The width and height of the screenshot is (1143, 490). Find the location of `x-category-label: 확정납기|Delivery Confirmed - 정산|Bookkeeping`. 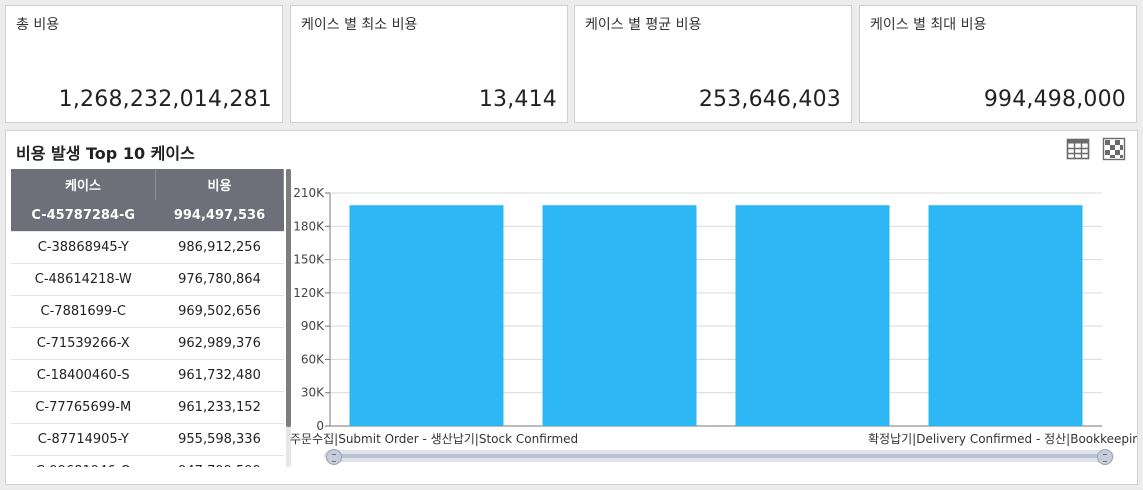

x-category-label: 확정납기|Delivery Confirmed - 정산|Bookkeeping is located at coordinates (1002, 439).